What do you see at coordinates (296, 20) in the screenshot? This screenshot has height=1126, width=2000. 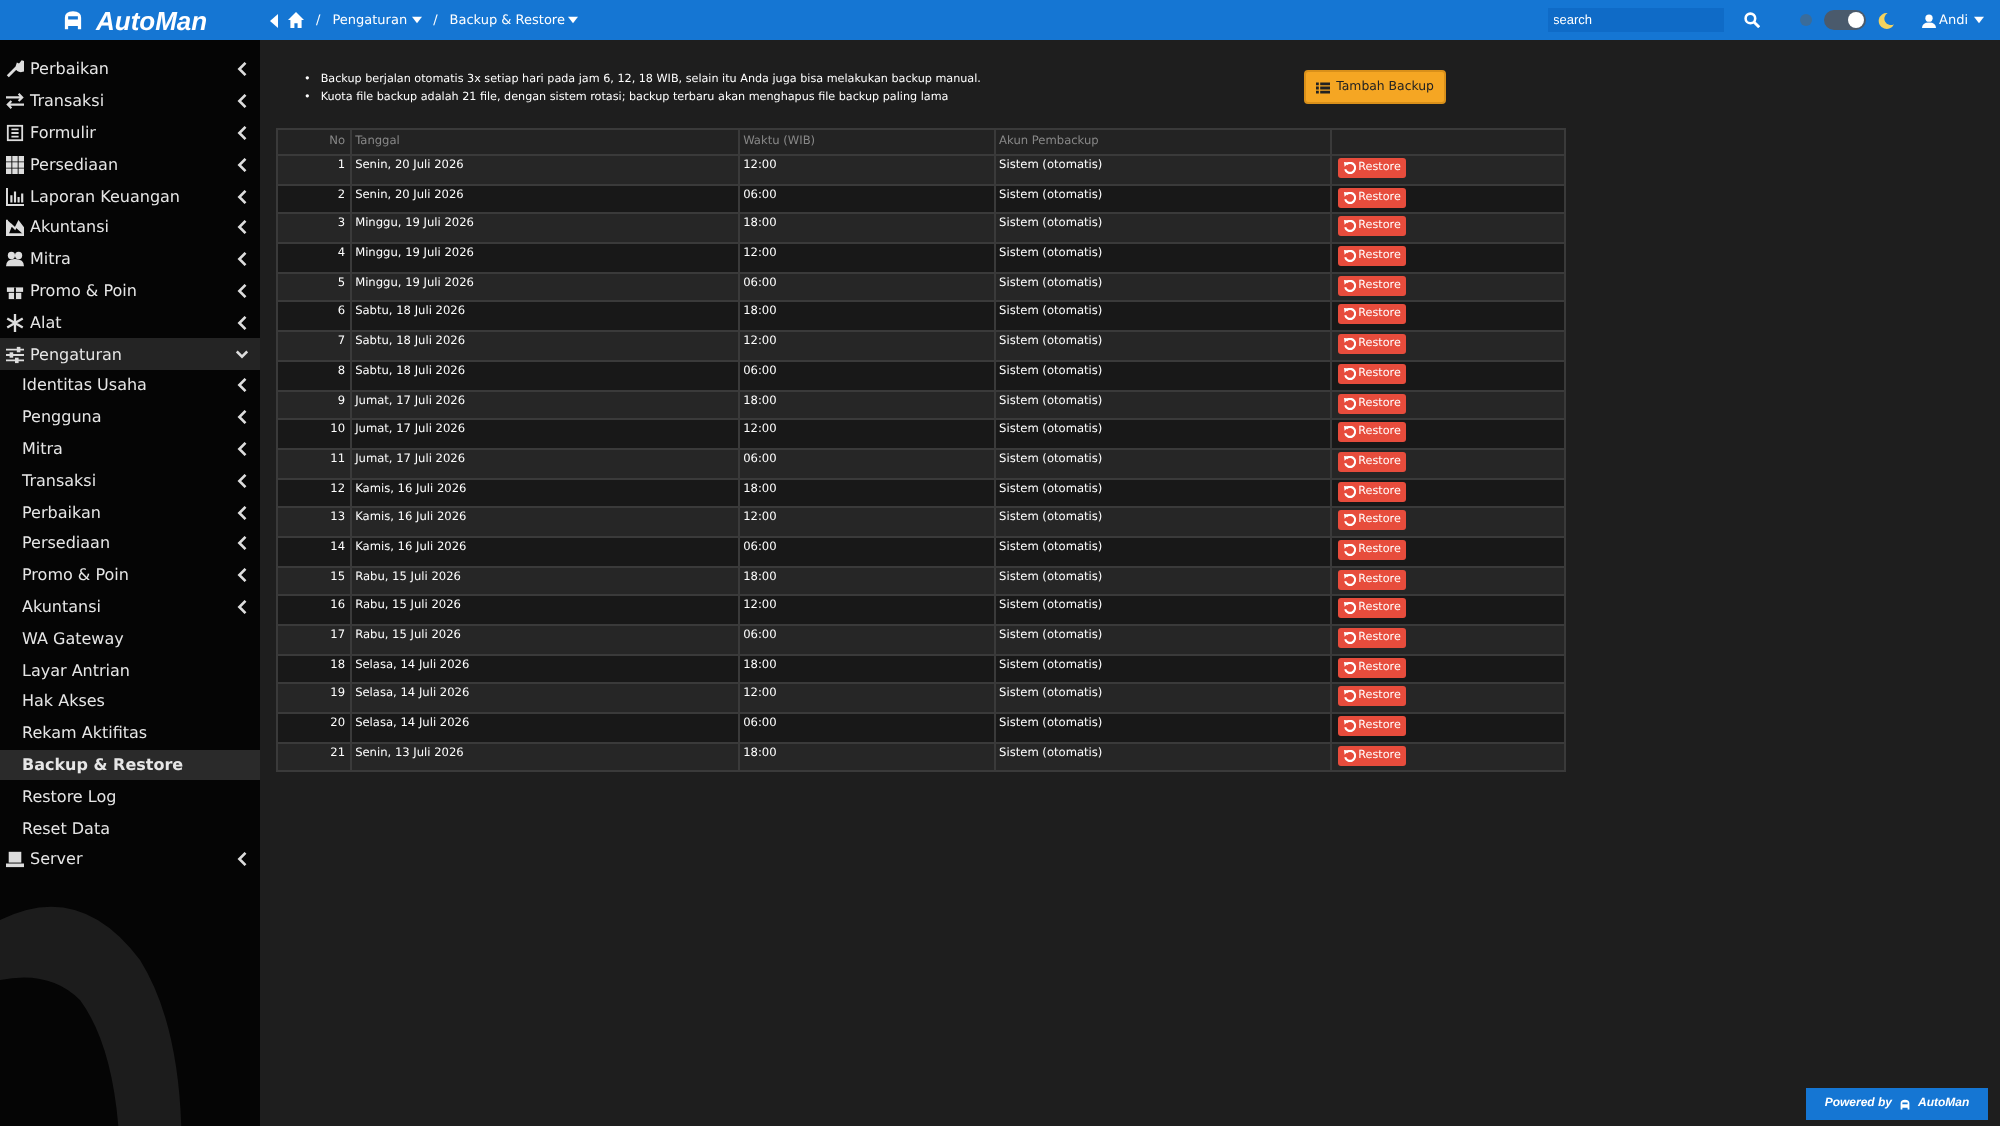 I see `home-icon` at bounding box center [296, 20].